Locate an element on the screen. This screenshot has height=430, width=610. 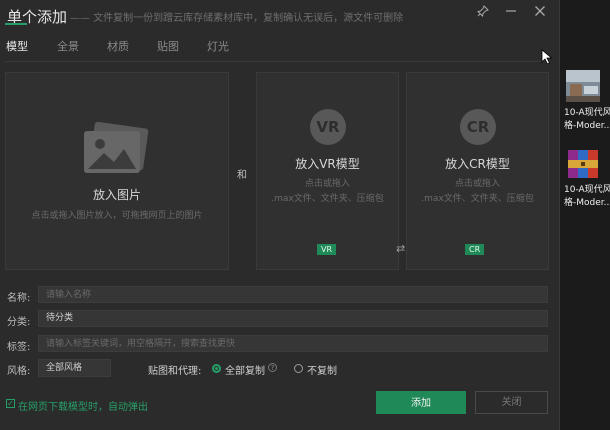
dialog-subtitle: —— 文件复制一份到蹭云库存储素材库中，复制确认无误后，源文件可删除 is located at coordinates (237, 18).